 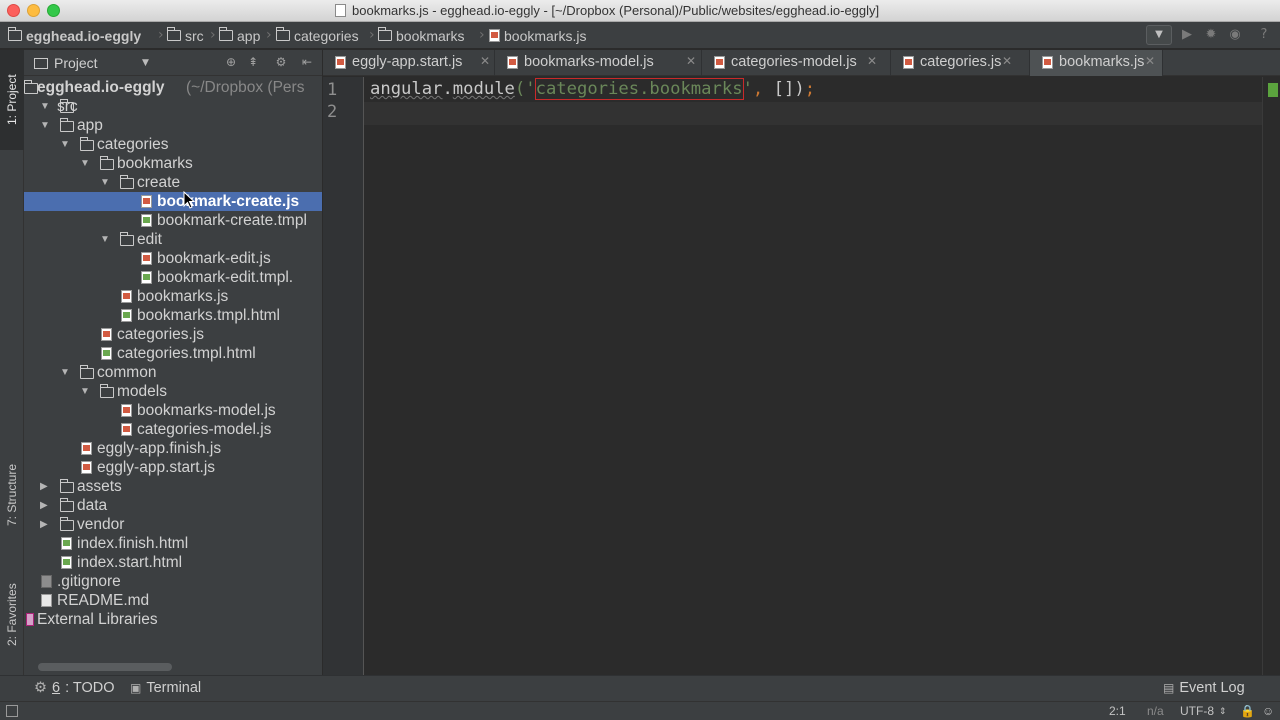 I want to click on tree-item: ▶ data, so click(x=173, y=505).